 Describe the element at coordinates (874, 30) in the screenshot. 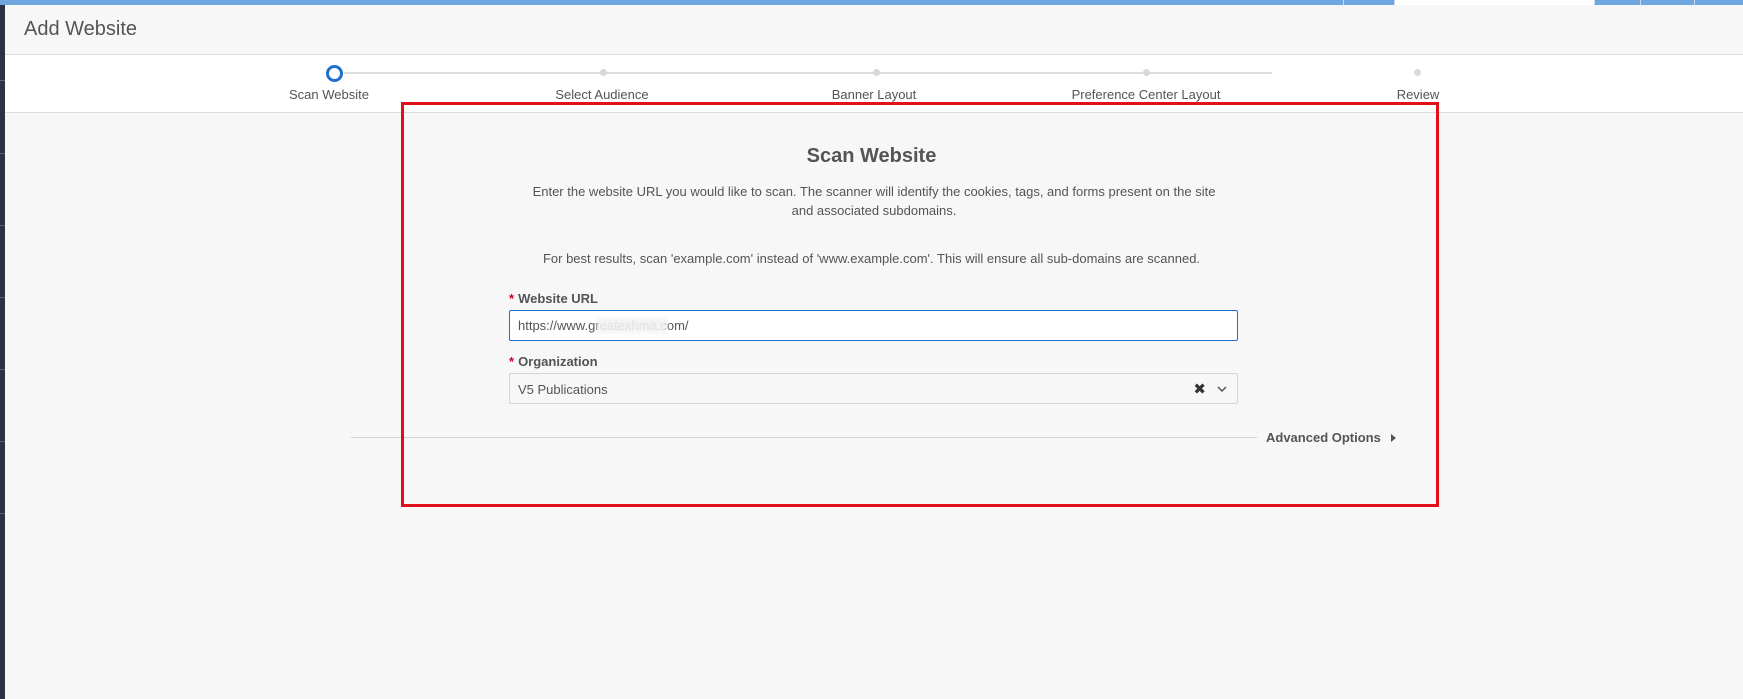

I see `page-header: Add Website` at that location.